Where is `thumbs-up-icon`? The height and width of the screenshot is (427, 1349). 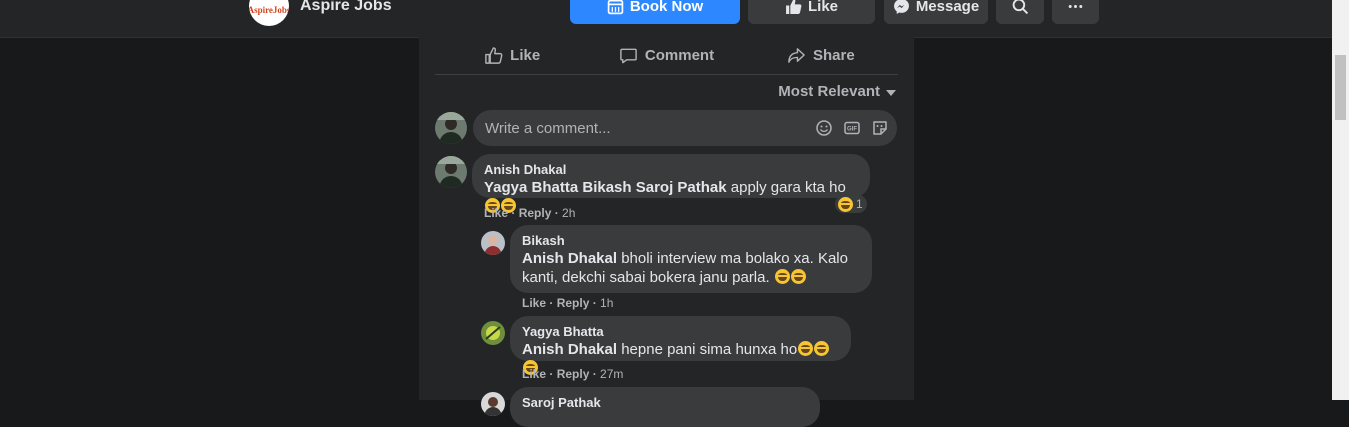 thumbs-up-icon is located at coordinates (794, 7).